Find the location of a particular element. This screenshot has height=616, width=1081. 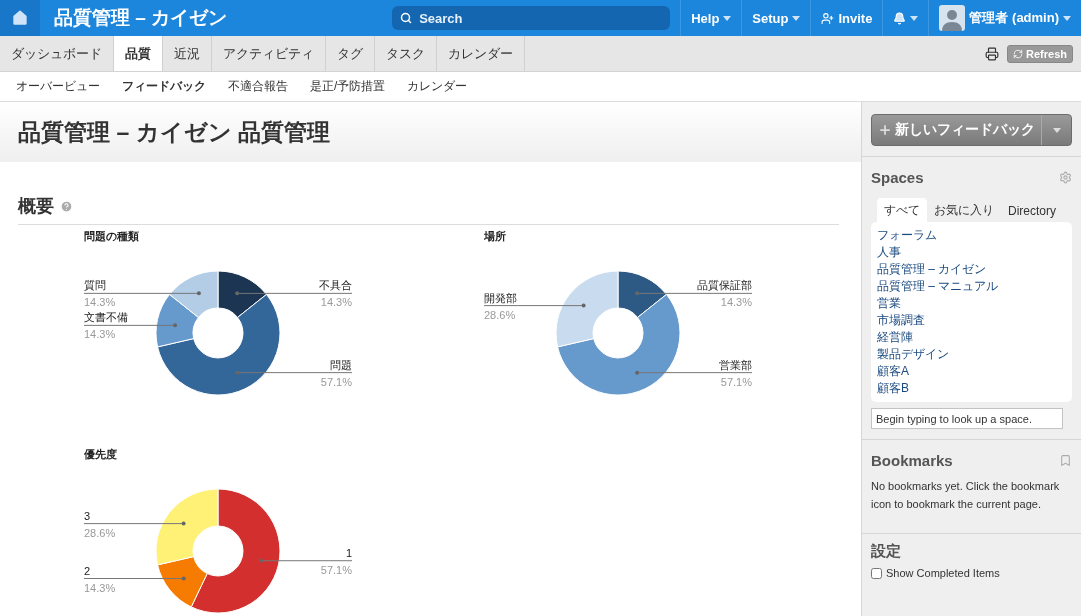

spaces-tab: すべて is located at coordinates (902, 210).